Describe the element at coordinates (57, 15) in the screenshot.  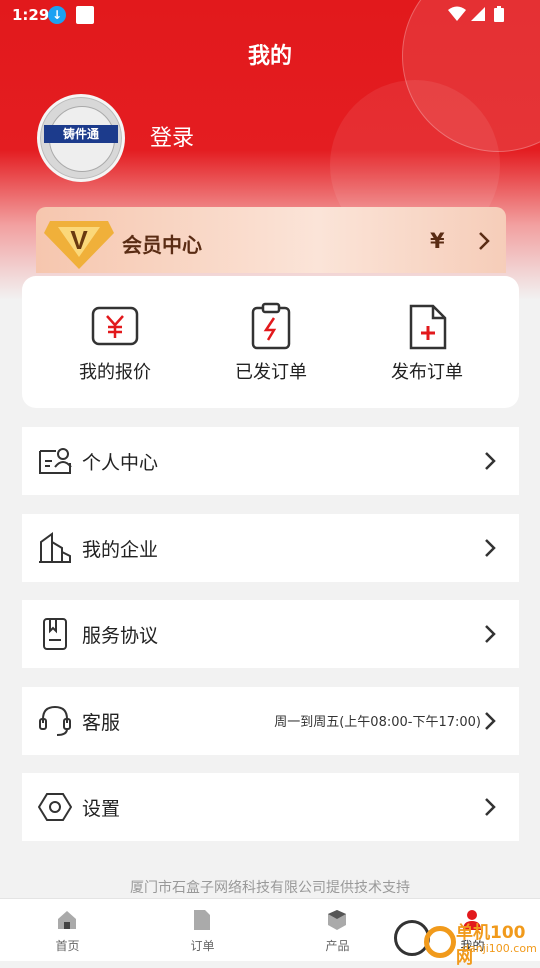
I see `download-icon: ↓` at that location.